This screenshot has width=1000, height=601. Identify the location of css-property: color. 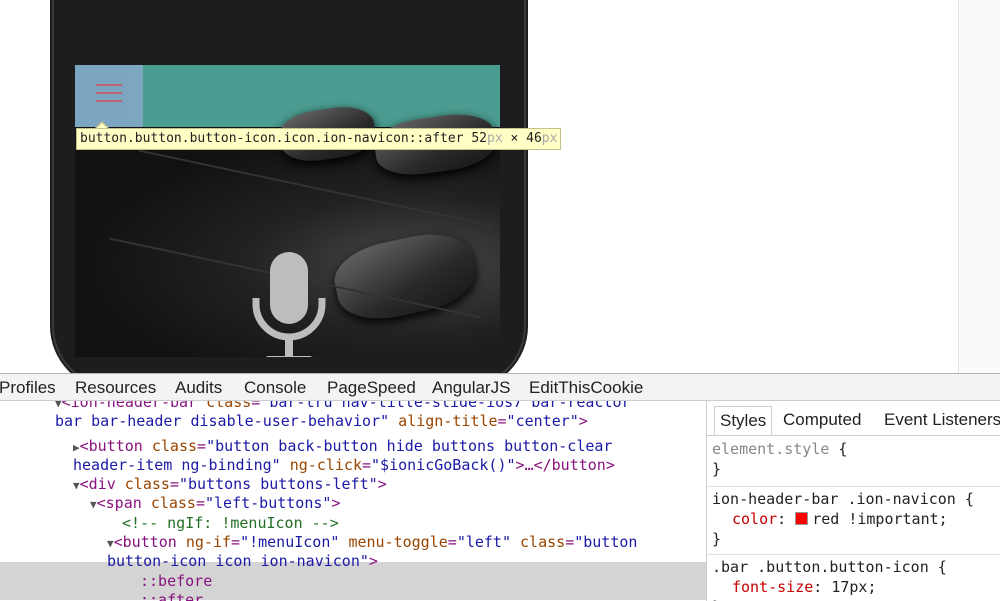
(754, 519).